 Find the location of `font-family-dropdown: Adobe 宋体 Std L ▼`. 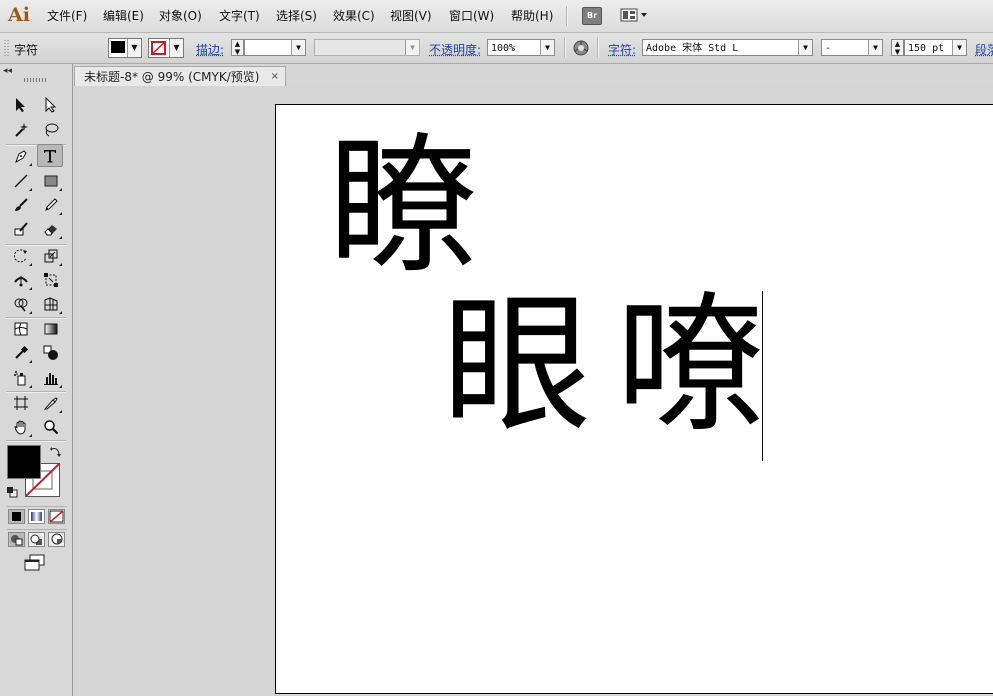

font-family-dropdown: Adobe 宋体 Std L ▼ is located at coordinates (727, 47).